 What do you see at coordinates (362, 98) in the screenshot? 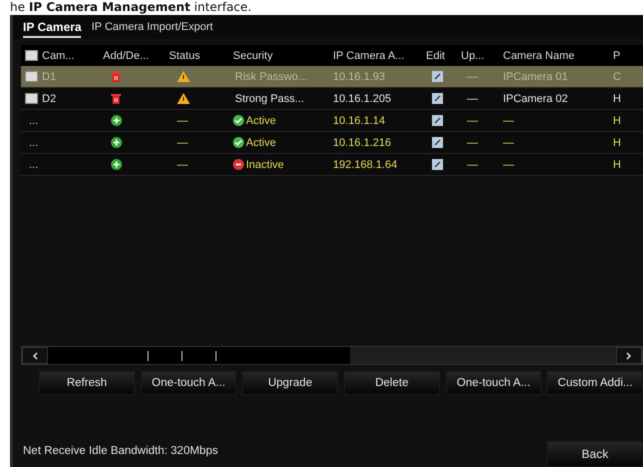
I see `table-cell-text: 10.16.1.205` at bounding box center [362, 98].